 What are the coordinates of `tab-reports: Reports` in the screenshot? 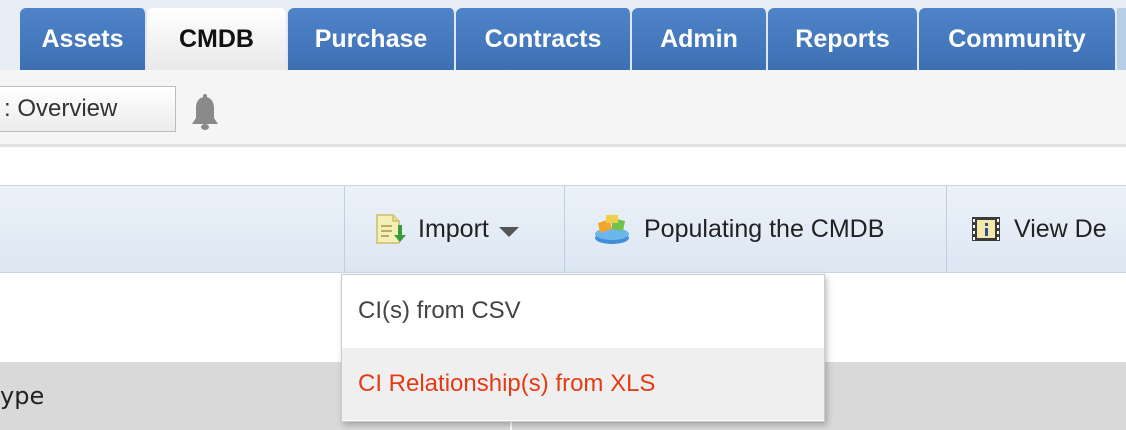 It's located at (843, 39).